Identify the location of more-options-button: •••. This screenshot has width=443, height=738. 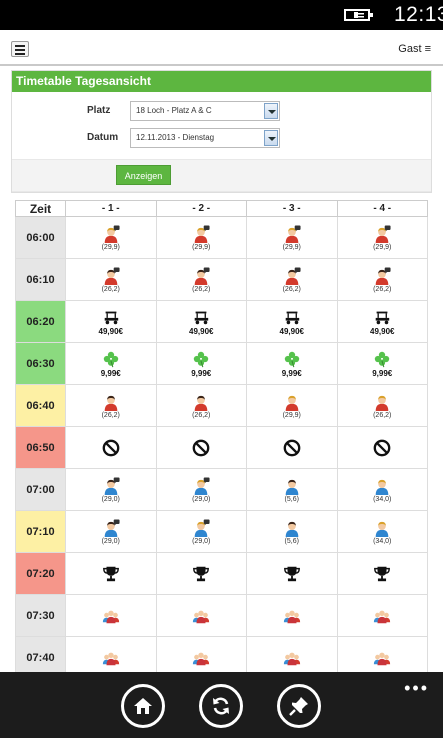
(416, 688).